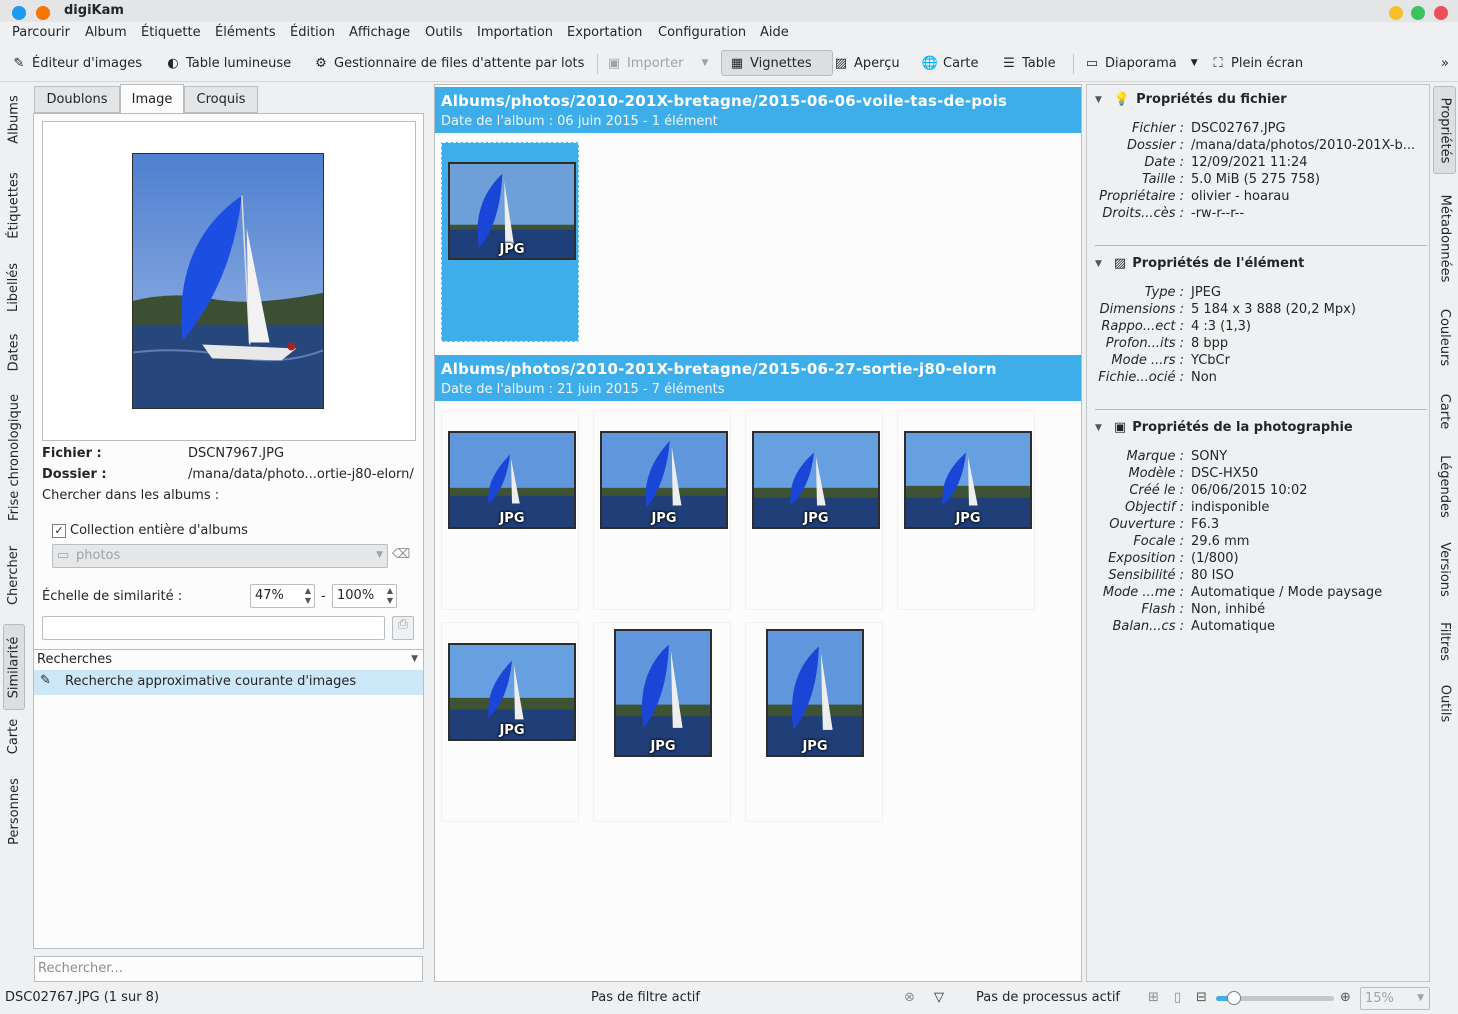 This screenshot has height=1014, width=1458. What do you see at coordinates (515, 32) in the screenshot?
I see `menu-importation: Importation` at bounding box center [515, 32].